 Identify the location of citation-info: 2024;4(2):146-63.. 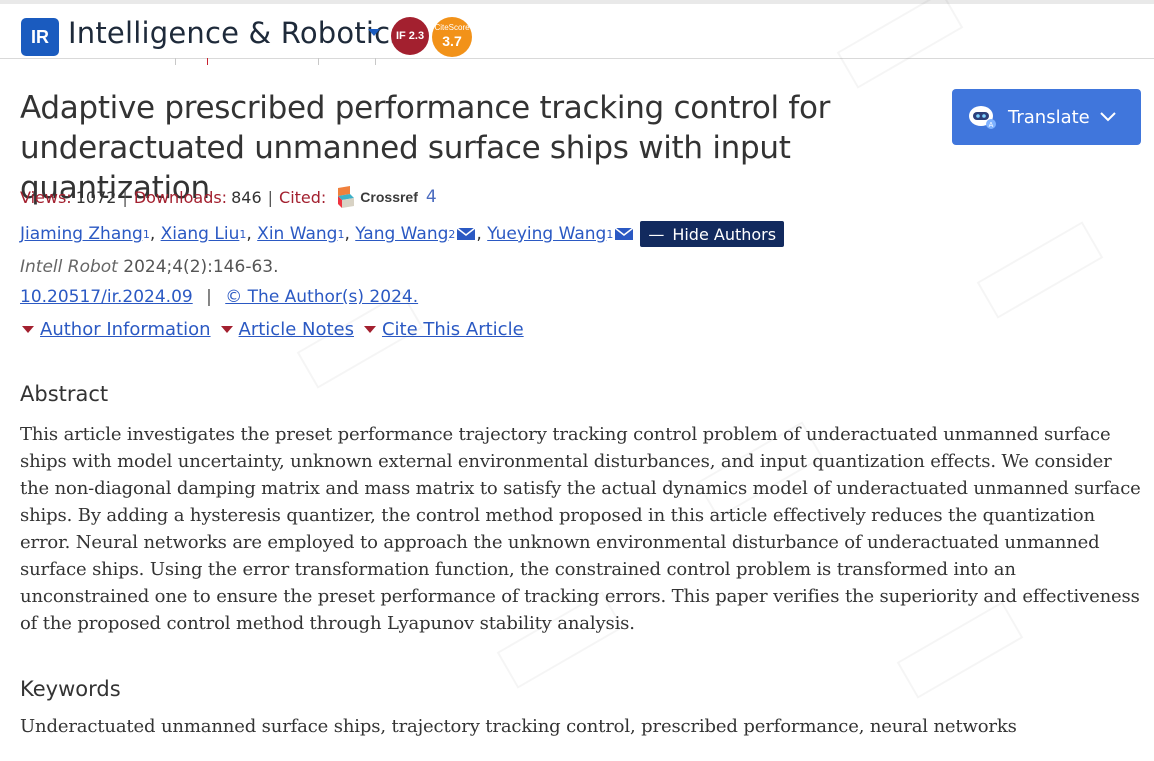
(201, 267).